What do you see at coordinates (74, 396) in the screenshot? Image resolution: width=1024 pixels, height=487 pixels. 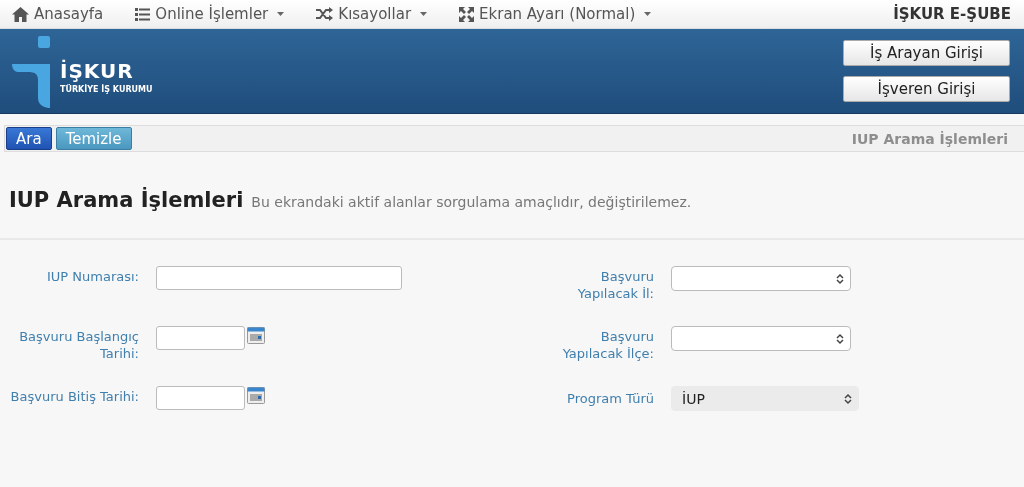 I see `field-label: Başvuru Bitiş Tarihi:` at bounding box center [74, 396].